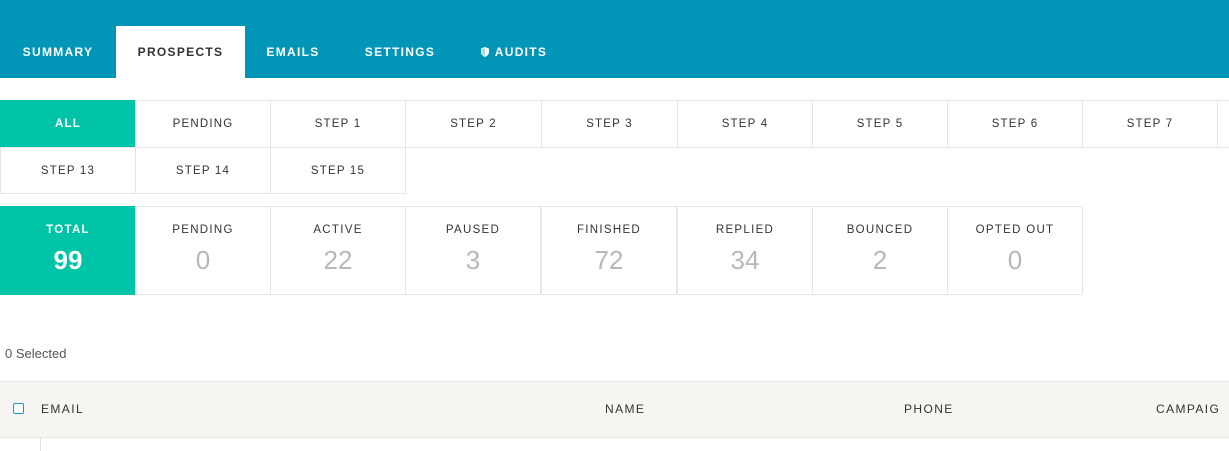  I want to click on step-filter-step-5: STEP 5, so click(880, 124).